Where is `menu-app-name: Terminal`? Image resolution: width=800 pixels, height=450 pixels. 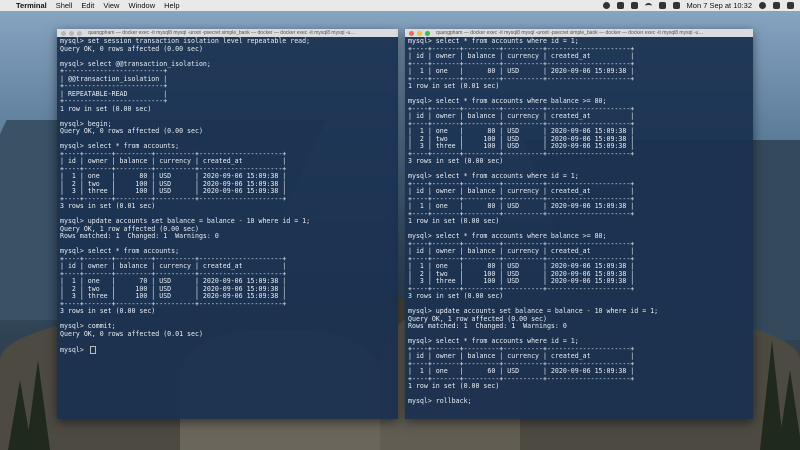 menu-app-name: Terminal is located at coordinates (31, 5).